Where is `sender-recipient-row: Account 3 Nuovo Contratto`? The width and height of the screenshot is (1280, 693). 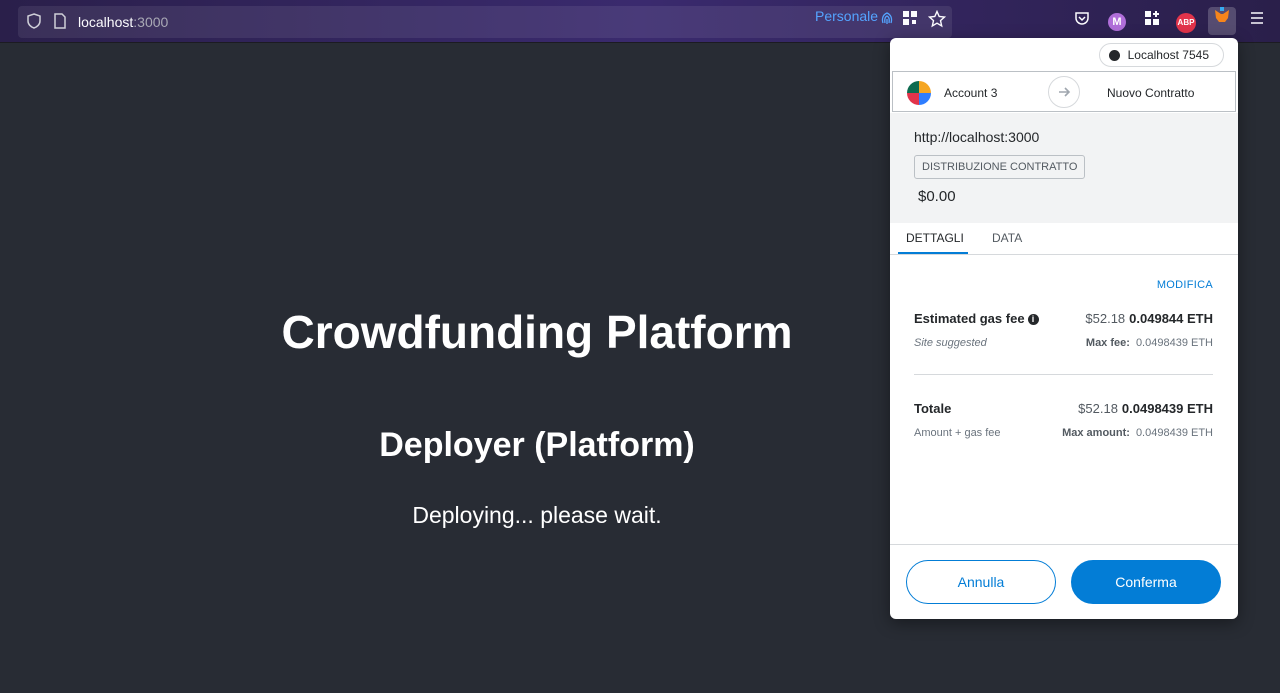
sender-recipient-row: Account 3 Nuovo Contratto is located at coordinates (1064, 91).